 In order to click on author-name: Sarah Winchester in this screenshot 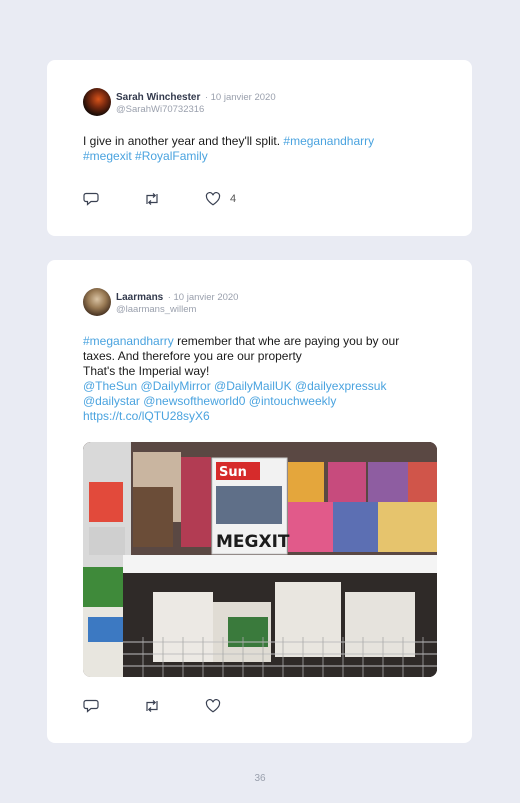, I will do `click(158, 97)`.